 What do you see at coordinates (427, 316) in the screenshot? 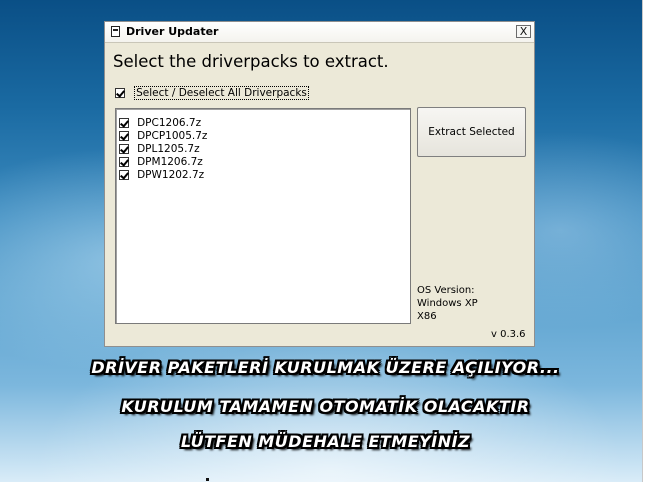
I see `os-arch: X86` at bounding box center [427, 316].